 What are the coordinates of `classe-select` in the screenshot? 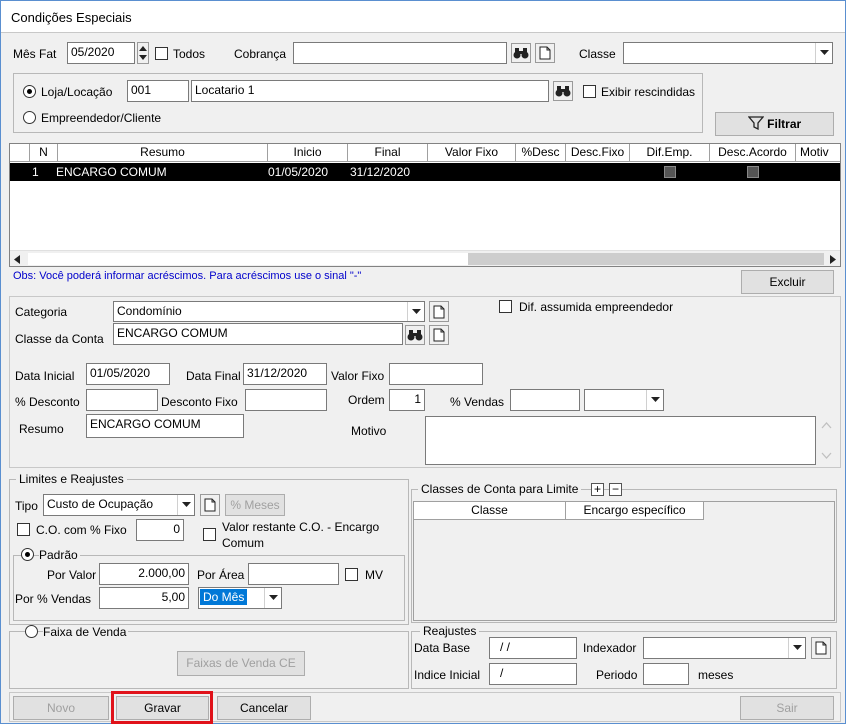 It's located at (728, 53).